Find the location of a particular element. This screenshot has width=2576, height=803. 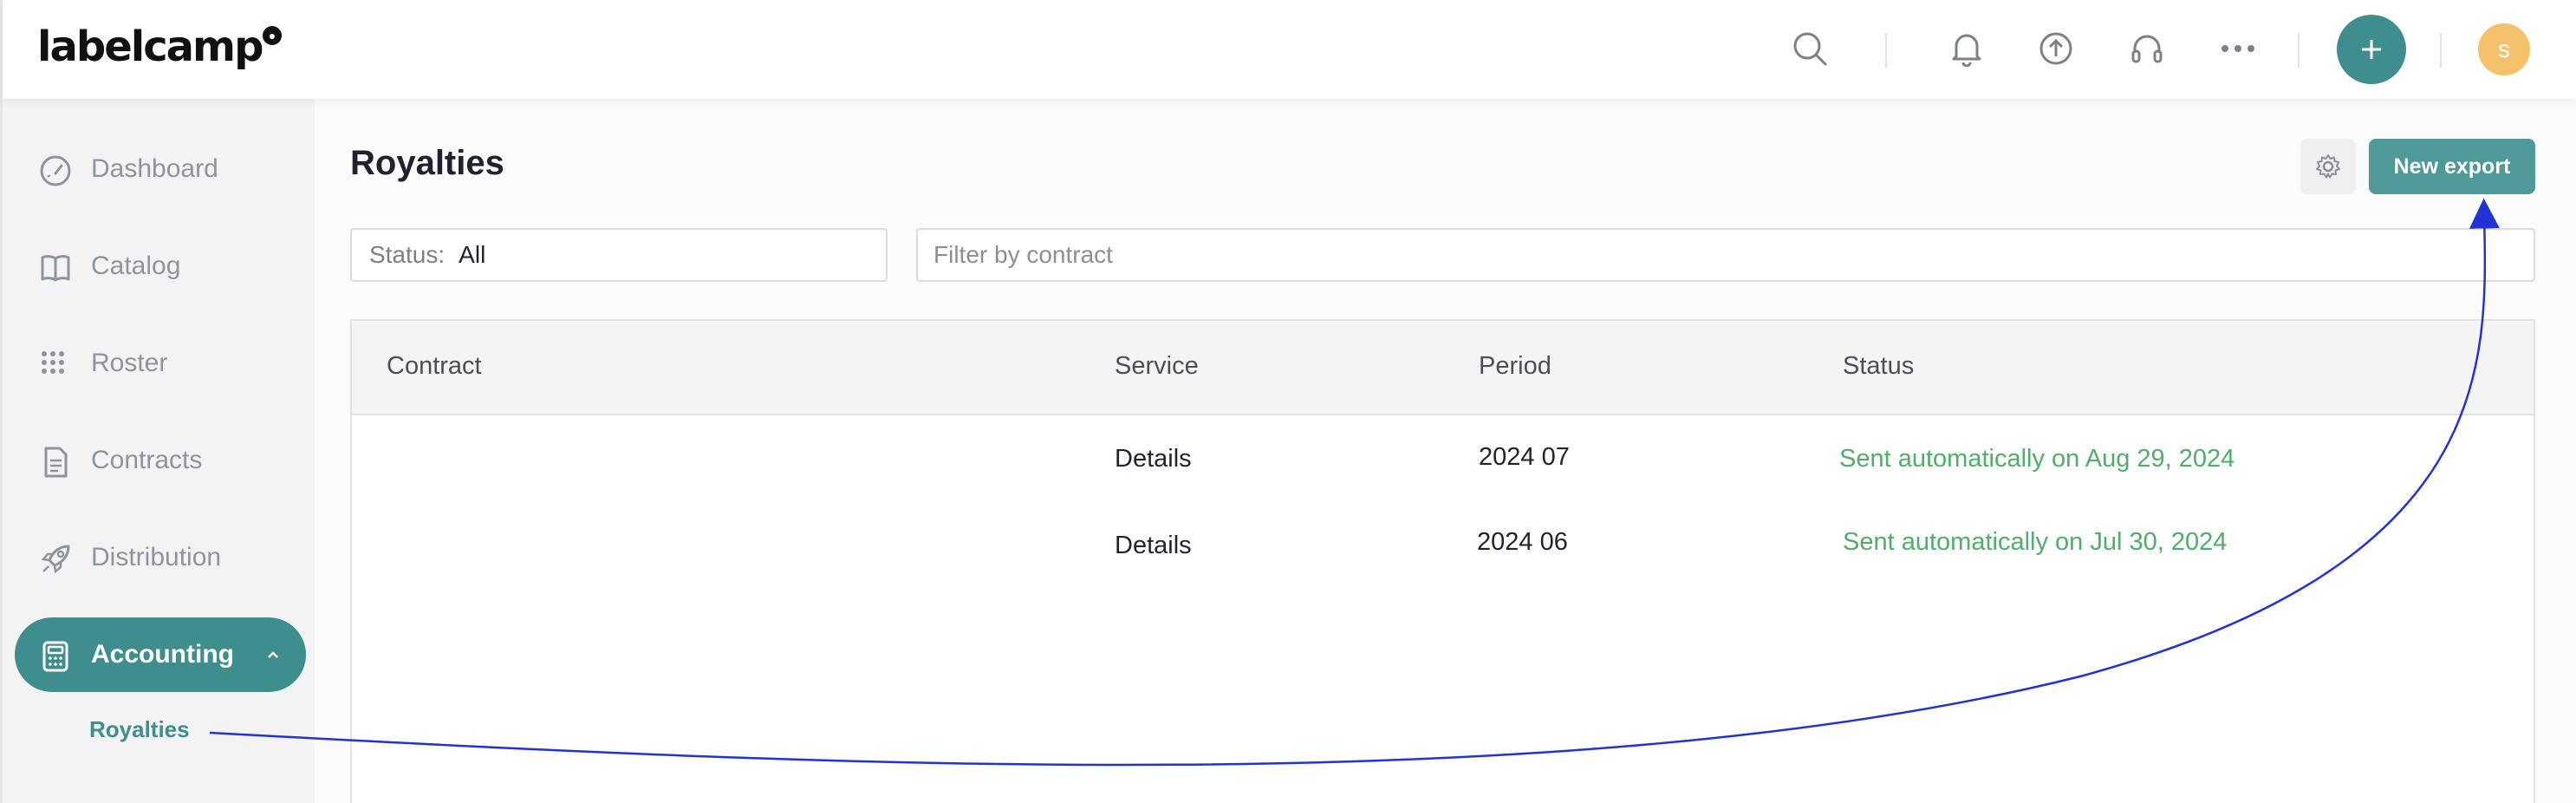

sidebar-item-accounting: Accounting is located at coordinates (160, 654).